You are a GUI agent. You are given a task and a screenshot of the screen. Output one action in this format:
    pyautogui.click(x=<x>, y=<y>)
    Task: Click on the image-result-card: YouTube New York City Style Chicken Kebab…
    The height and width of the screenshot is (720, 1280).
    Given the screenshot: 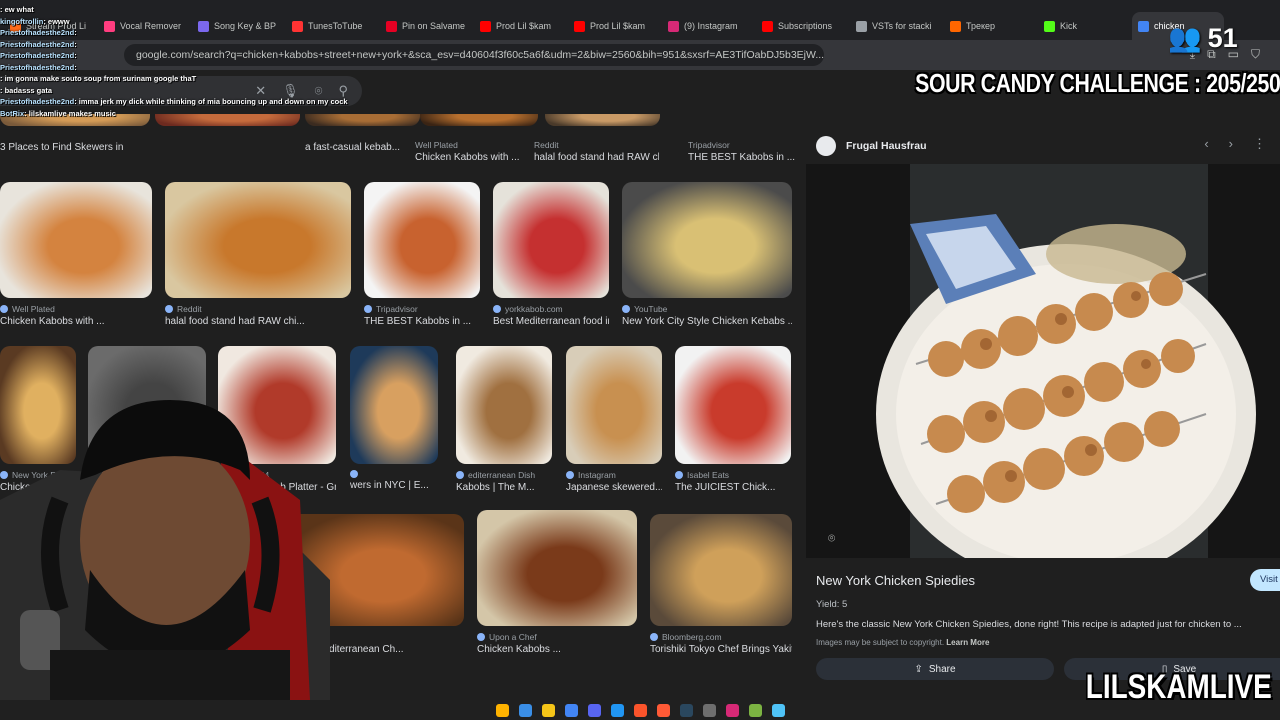 What is the action you would take?
    pyautogui.click(x=707, y=254)
    